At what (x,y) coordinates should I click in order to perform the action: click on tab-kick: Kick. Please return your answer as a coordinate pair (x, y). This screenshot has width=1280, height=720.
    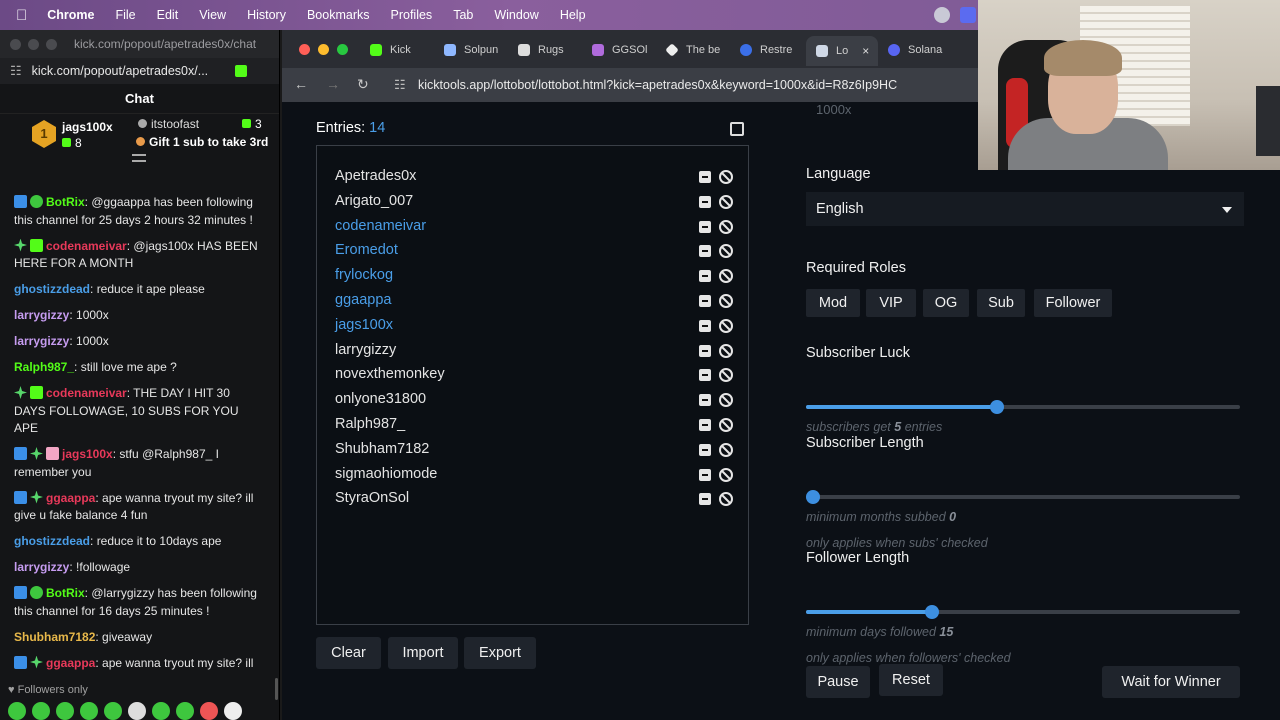
    Looking at the image, I should click on (405, 50).